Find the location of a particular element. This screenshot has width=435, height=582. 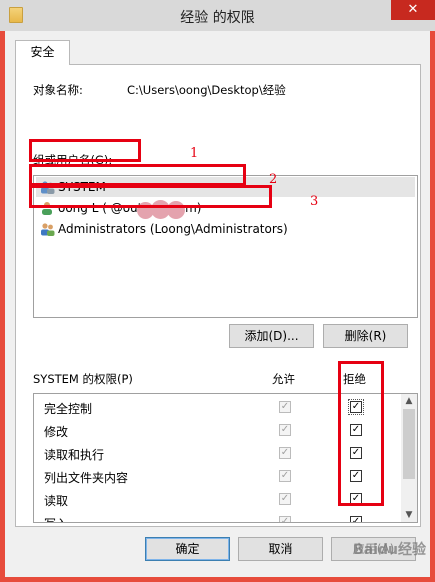

permission-label: 写入 is located at coordinates (56, 518).